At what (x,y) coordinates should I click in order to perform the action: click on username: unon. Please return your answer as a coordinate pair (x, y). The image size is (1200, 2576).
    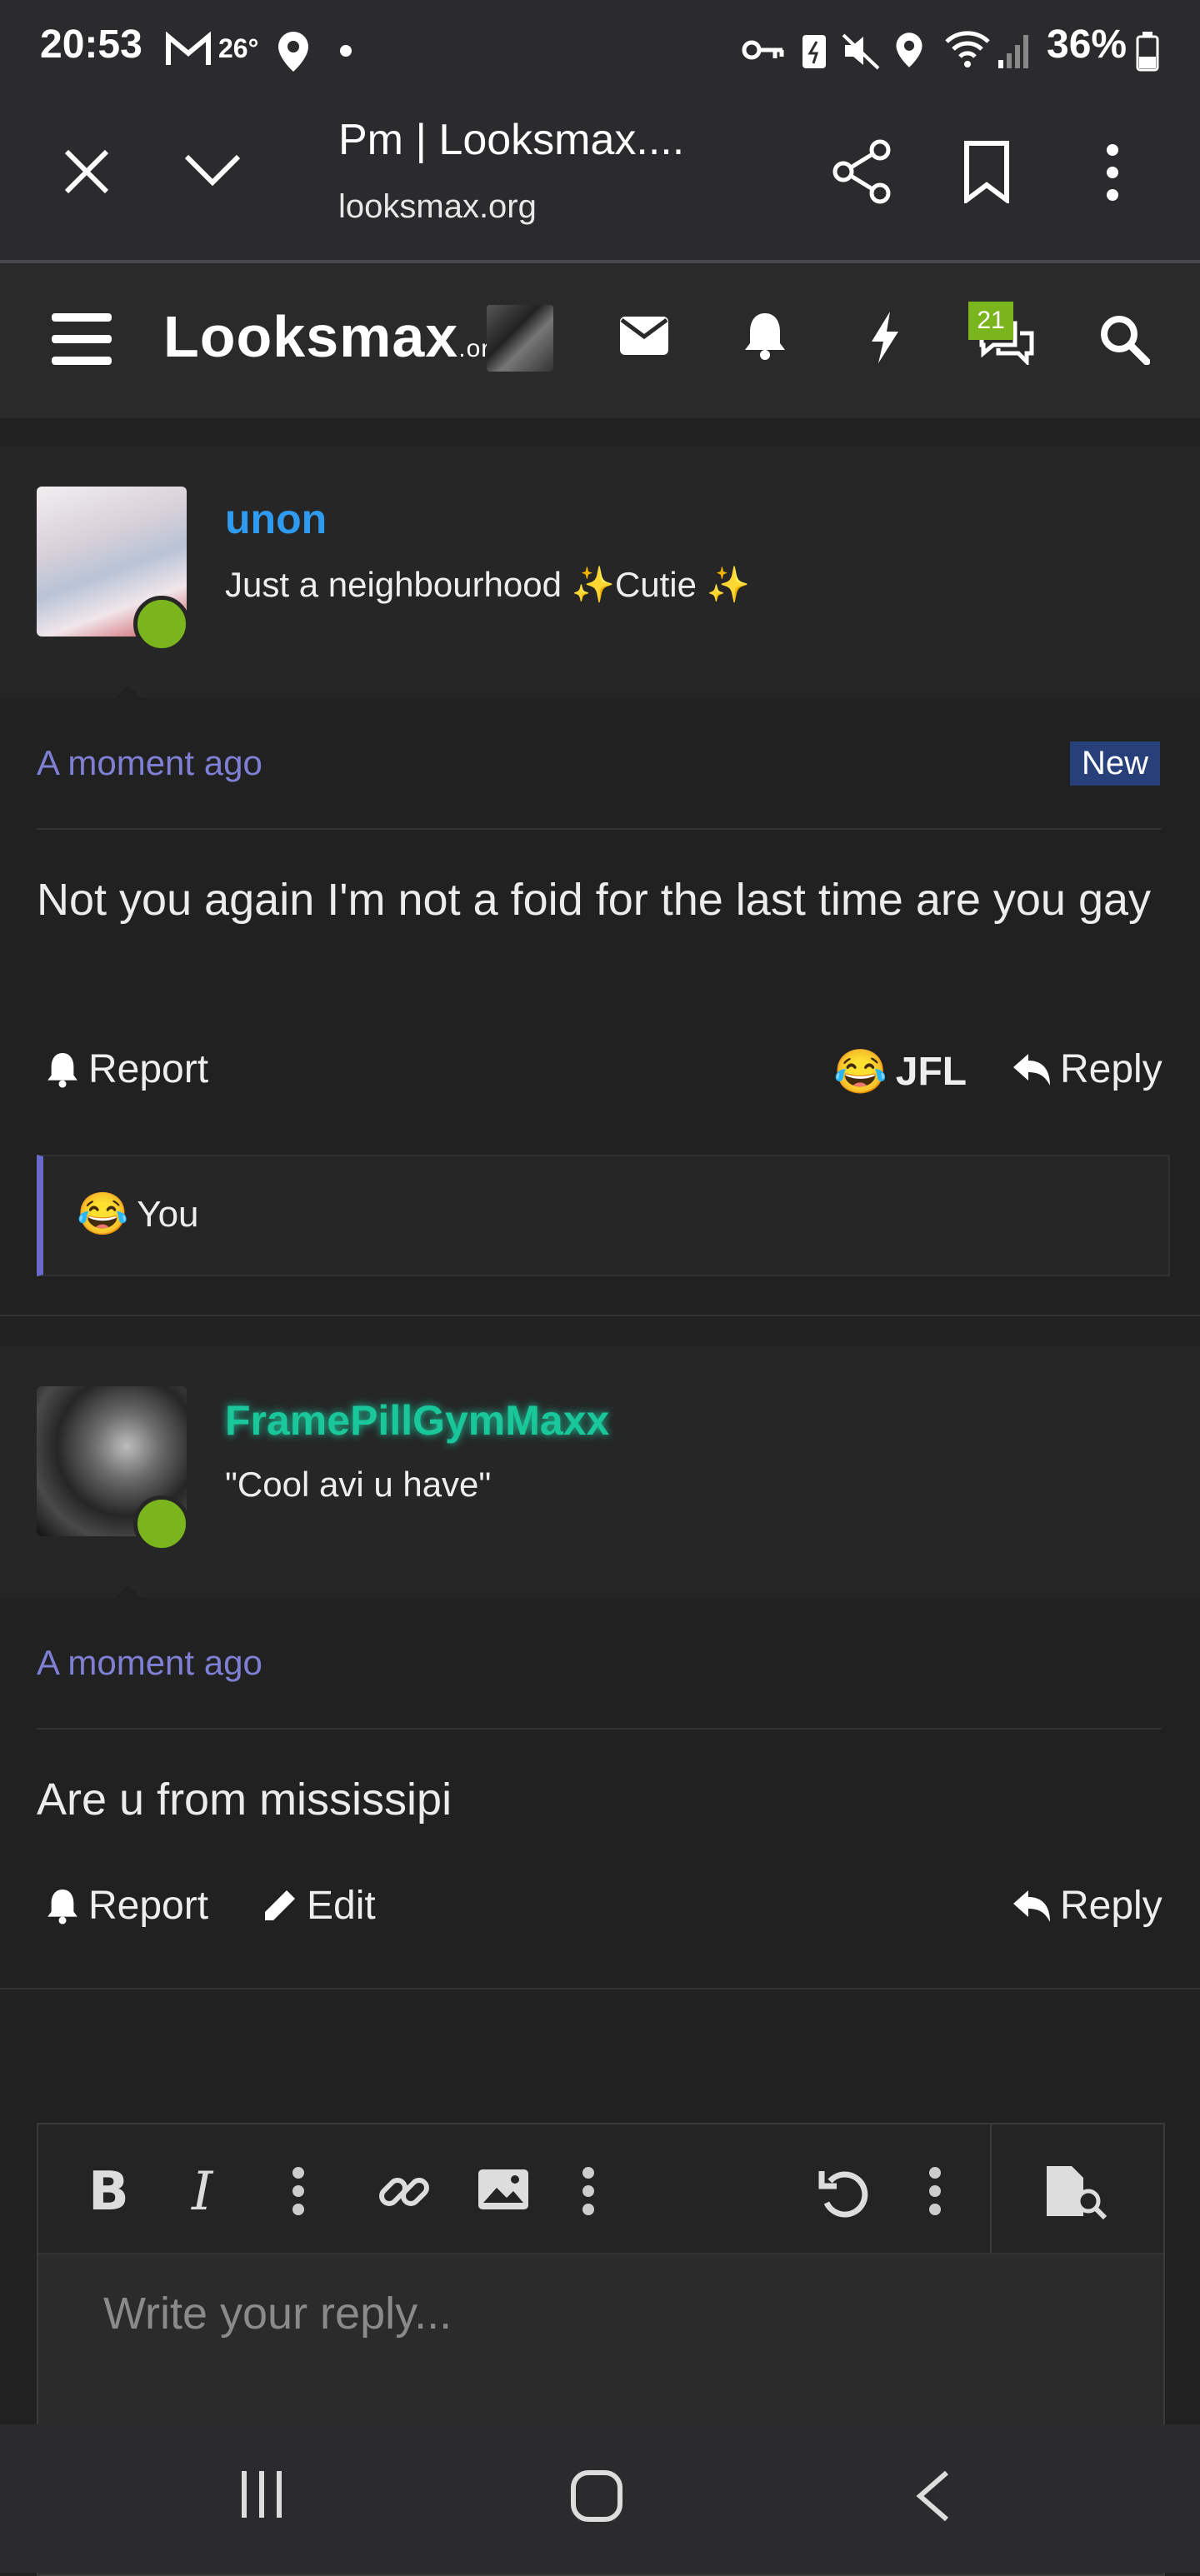
    Looking at the image, I should click on (276, 519).